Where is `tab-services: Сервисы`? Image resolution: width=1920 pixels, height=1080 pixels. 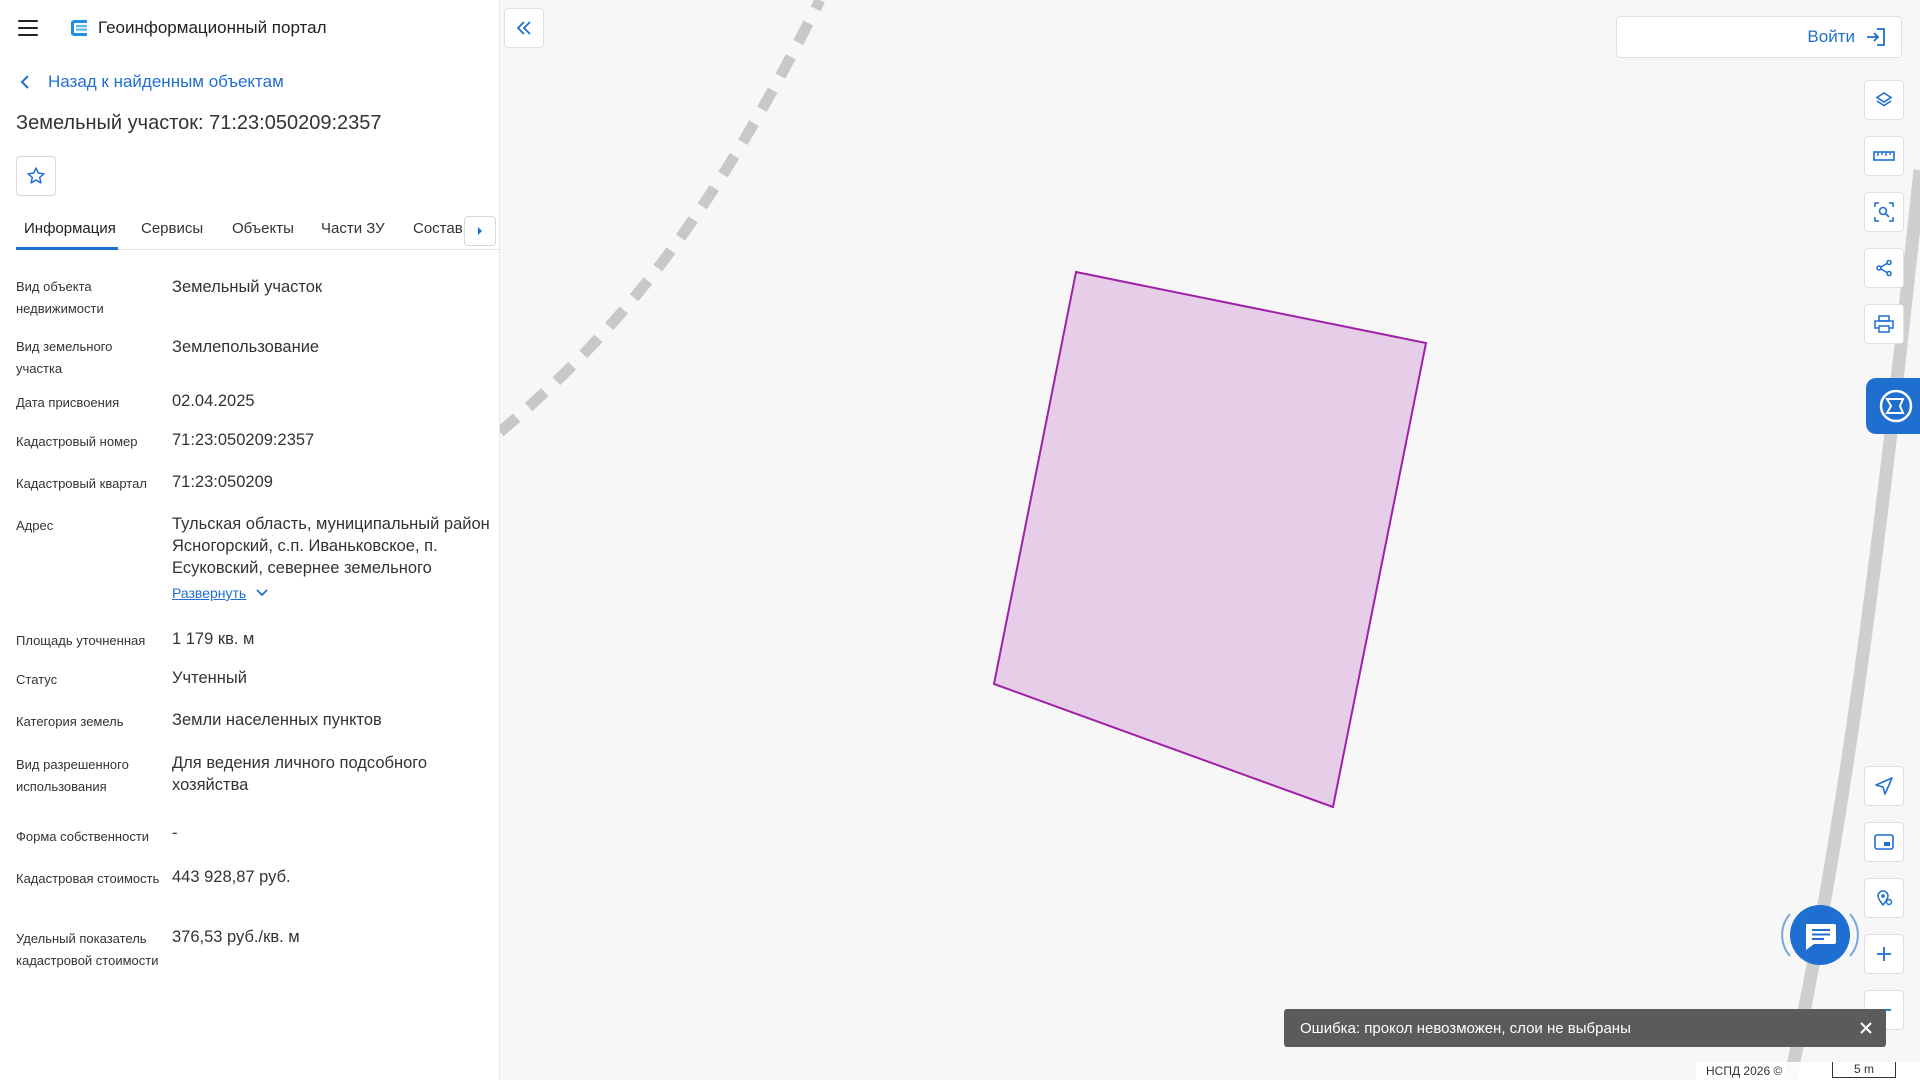 tab-services: Сервисы is located at coordinates (172, 228).